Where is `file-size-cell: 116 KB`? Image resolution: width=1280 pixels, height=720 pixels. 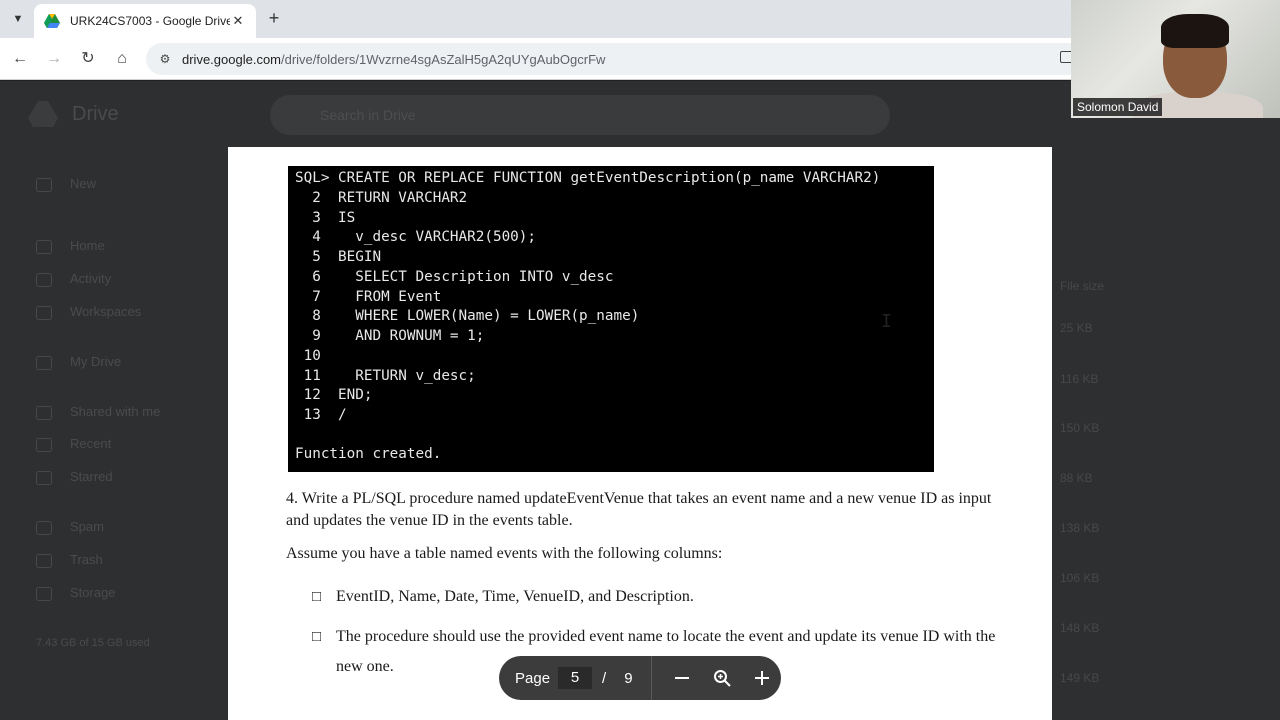 file-size-cell: 116 KB is located at coordinates (1079, 379).